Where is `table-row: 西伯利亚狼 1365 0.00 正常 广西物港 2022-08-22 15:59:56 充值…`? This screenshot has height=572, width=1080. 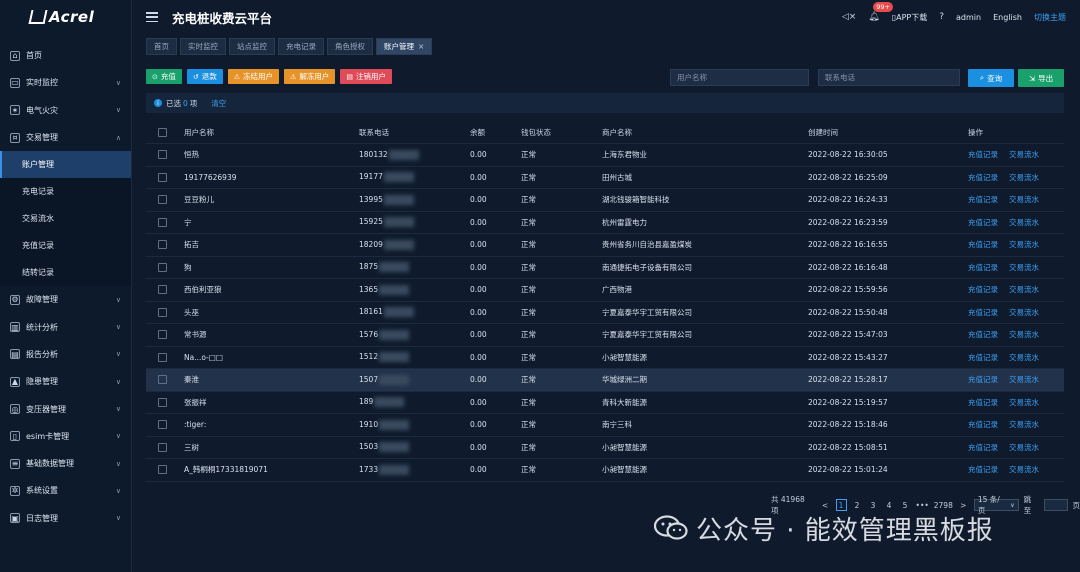 table-row: 西伯利亚狼 1365 0.00 正常 广西物港 2022-08-22 15:59:56 充值… is located at coordinates (605, 290).